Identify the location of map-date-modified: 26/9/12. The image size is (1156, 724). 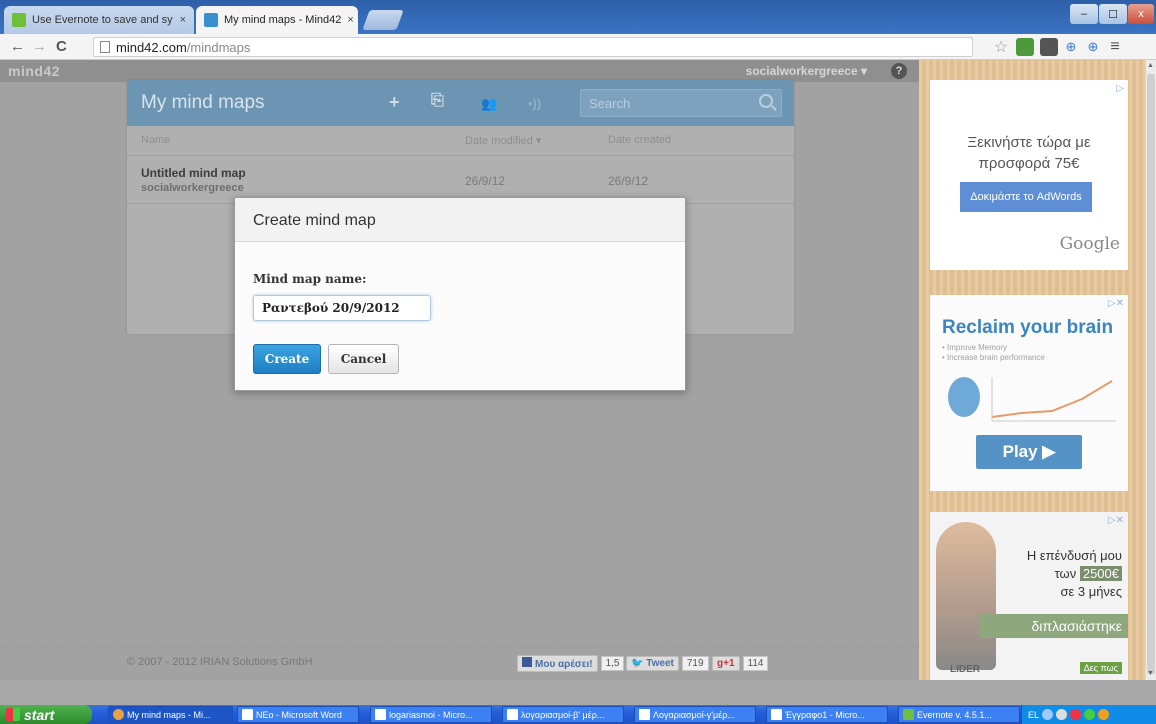
(485, 181).